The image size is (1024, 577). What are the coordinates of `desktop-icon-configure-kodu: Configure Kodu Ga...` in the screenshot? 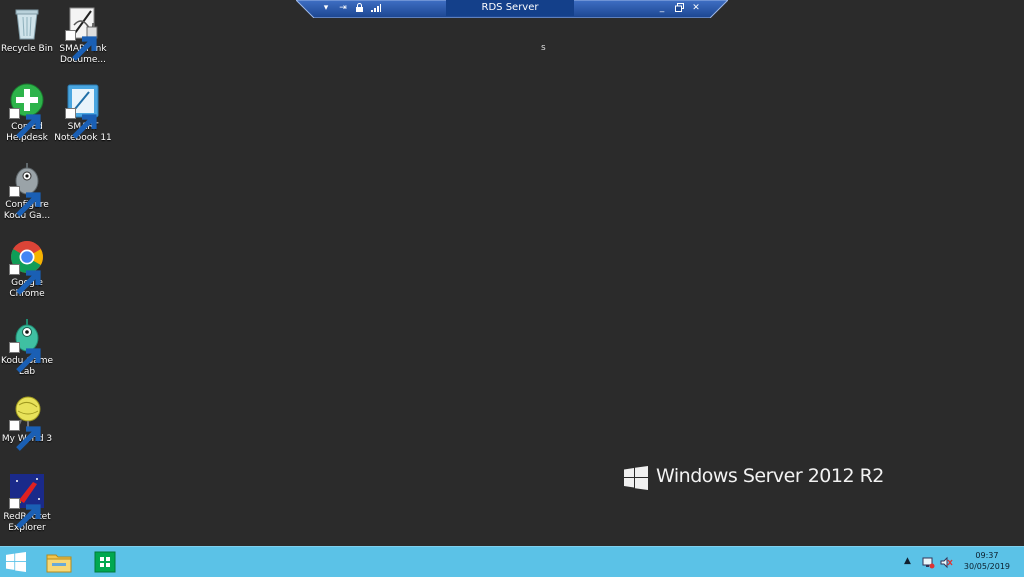 It's located at (28, 191).